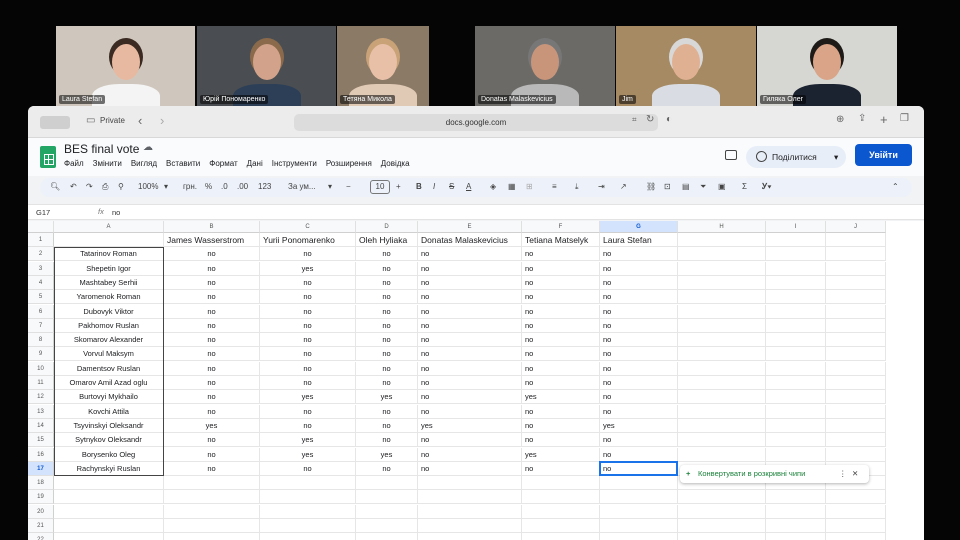  Describe the element at coordinates (601, 186) in the screenshot. I see `text-wrap-icon: ⇥` at that location.